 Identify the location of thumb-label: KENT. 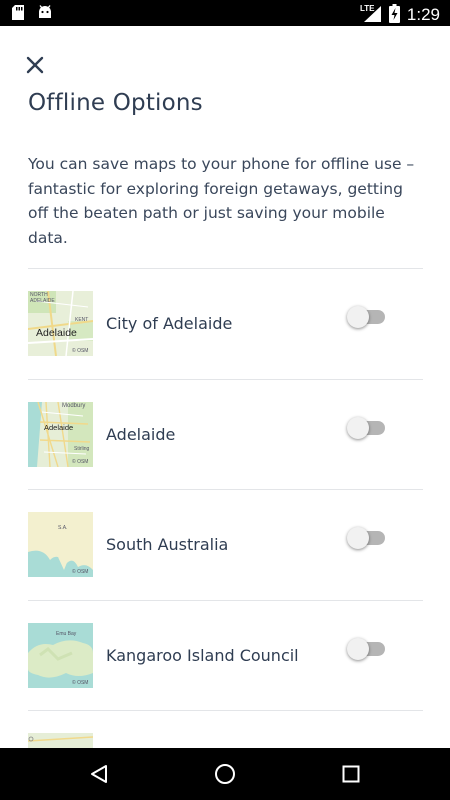
(82, 320).